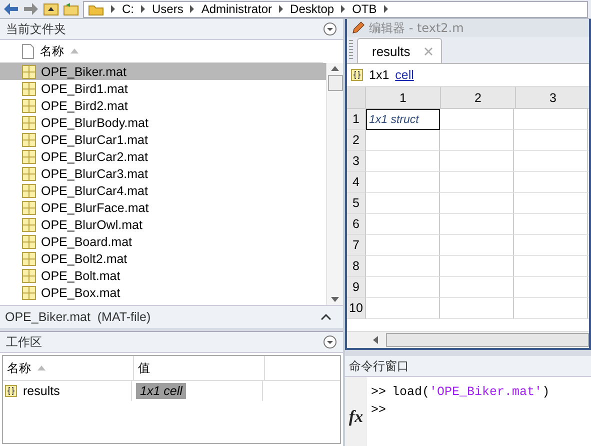 This screenshot has width=591, height=446. What do you see at coordinates (163, 71) in the screenshot?
I see `file-item: OPE_Biker.mat` at bounding box center [163, 71].